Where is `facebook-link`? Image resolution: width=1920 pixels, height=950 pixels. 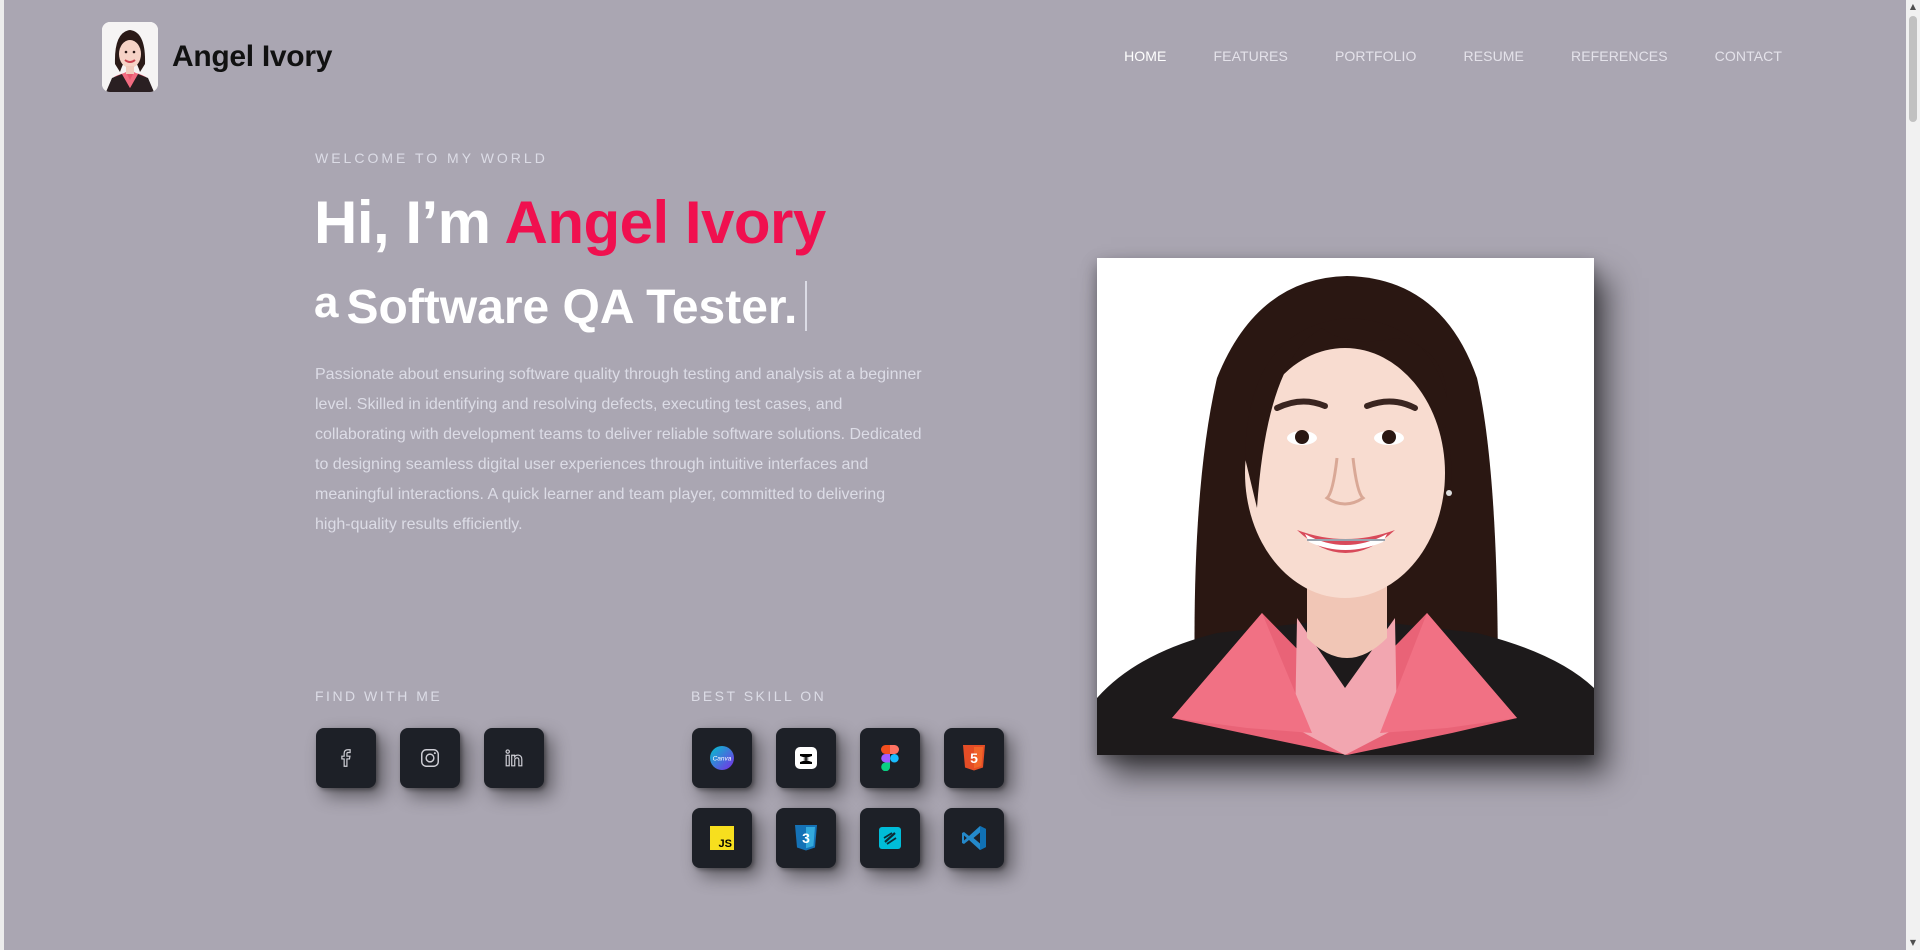 facebook-link is located at coordinates (346, 758).